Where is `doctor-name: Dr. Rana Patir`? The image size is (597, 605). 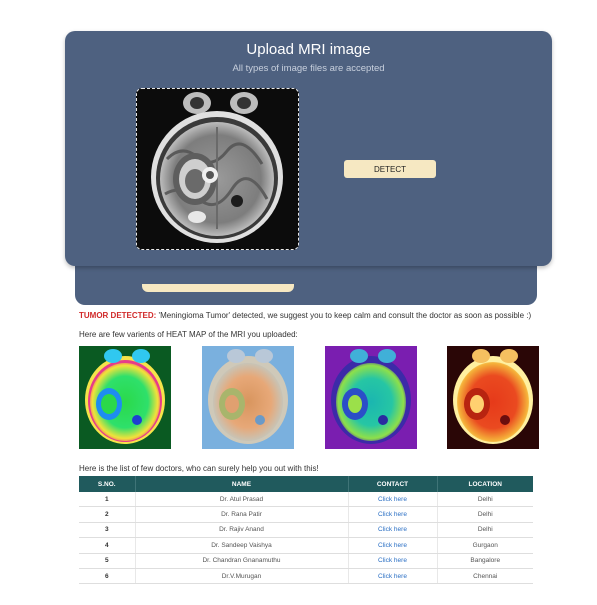 doctor-name: Dr. Rana Patir is located at coordinates (242, 514).